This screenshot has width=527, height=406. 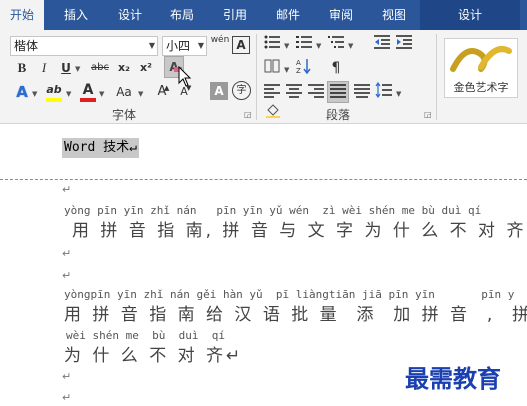 I want to click on numbering-button, so click(x=304, y=44).